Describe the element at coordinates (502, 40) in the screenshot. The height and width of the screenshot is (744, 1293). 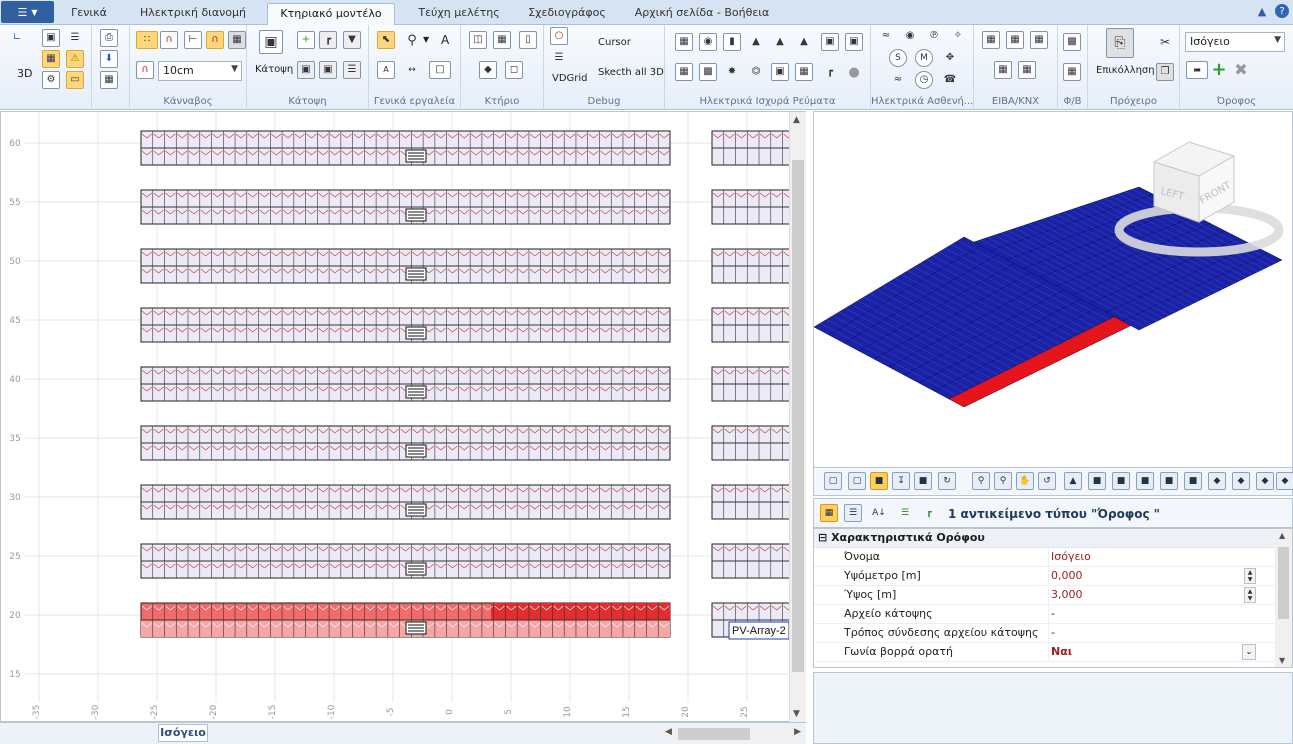
I see `window-element-icon: ▦` at that location.